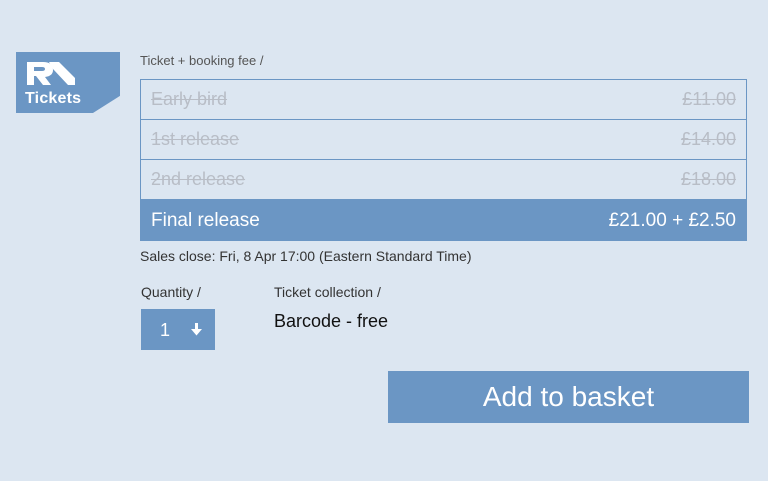  Describe the element at coordinates (51, 73) in the screenshot. I see `ra-logo-icon` at that location.